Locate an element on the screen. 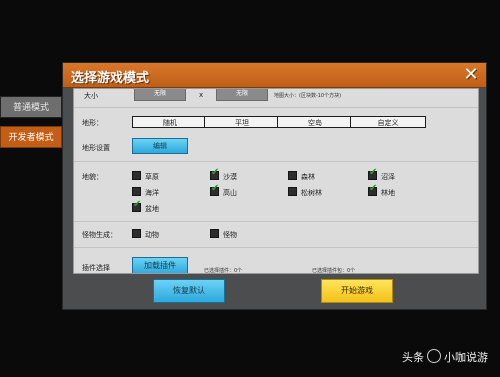 This screenshot has width=500, height=377. biome-name: 林地 is located at coordinates (388, 193).